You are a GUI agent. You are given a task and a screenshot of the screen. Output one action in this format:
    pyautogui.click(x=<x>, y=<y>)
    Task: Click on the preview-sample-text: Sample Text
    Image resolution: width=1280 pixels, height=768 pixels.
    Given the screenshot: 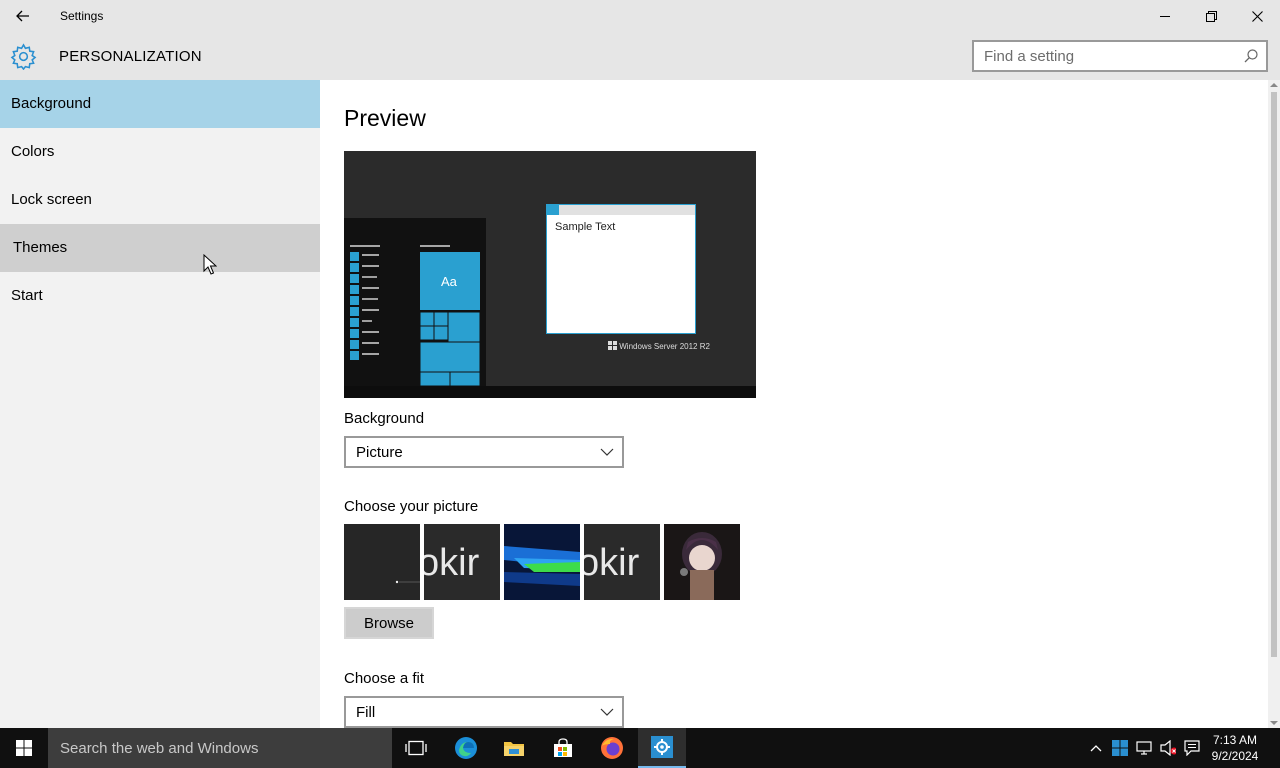 What is the action you would take?
    pyautogui.click(x=585, y=227)
    